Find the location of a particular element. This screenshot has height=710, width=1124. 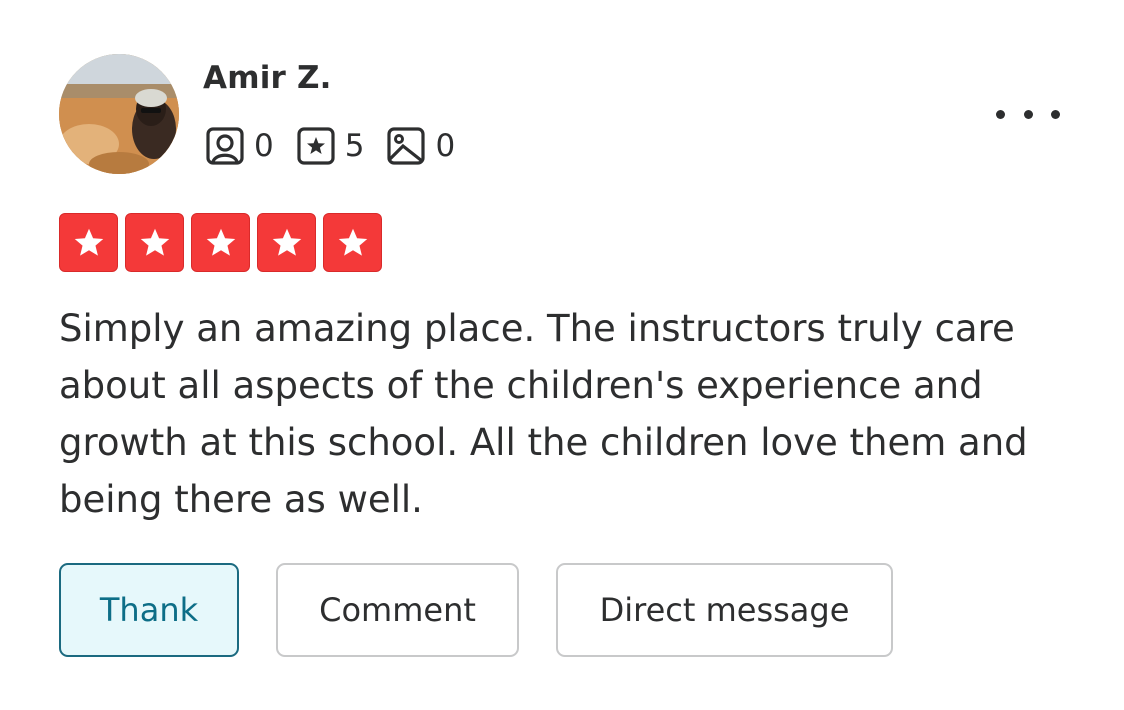

user-name: Amir Z. is located at coordinates (267, 78).